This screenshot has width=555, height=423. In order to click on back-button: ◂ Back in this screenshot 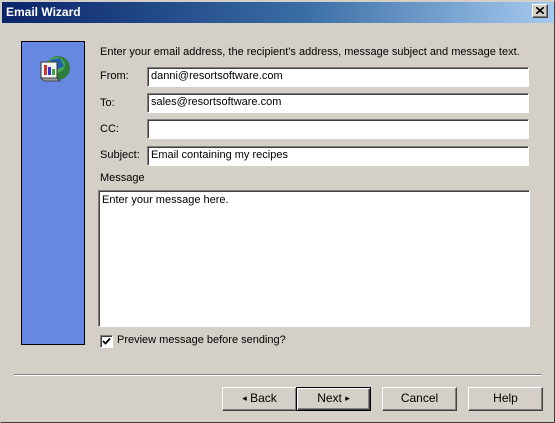, I will do `click(259, 399)`.